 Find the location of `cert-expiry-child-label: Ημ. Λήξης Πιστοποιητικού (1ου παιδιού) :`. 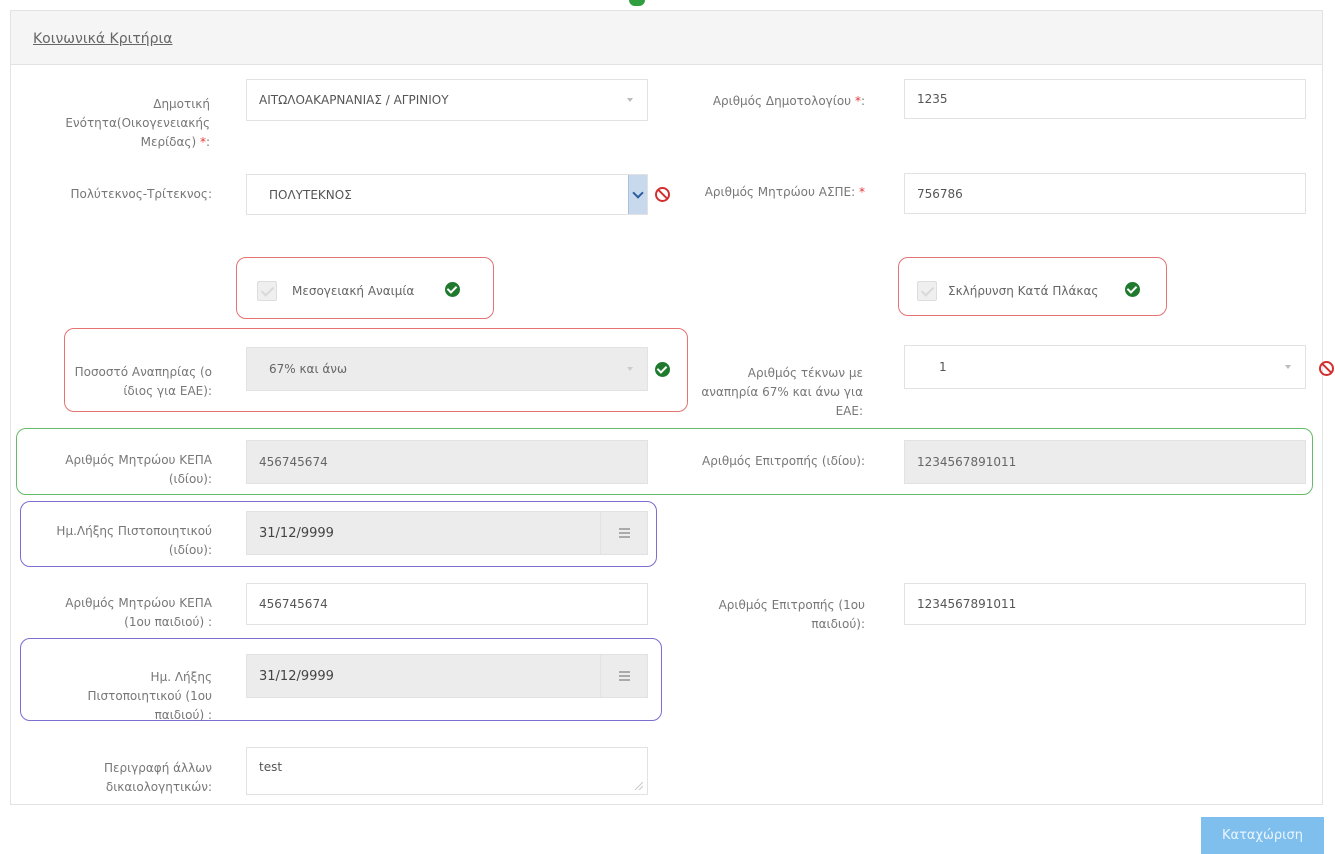

cert-expiry-child-label: Ημ. Λήξης Πιστοποιητικού (1ου παιδιού) : is located at coordinates (136, 696).